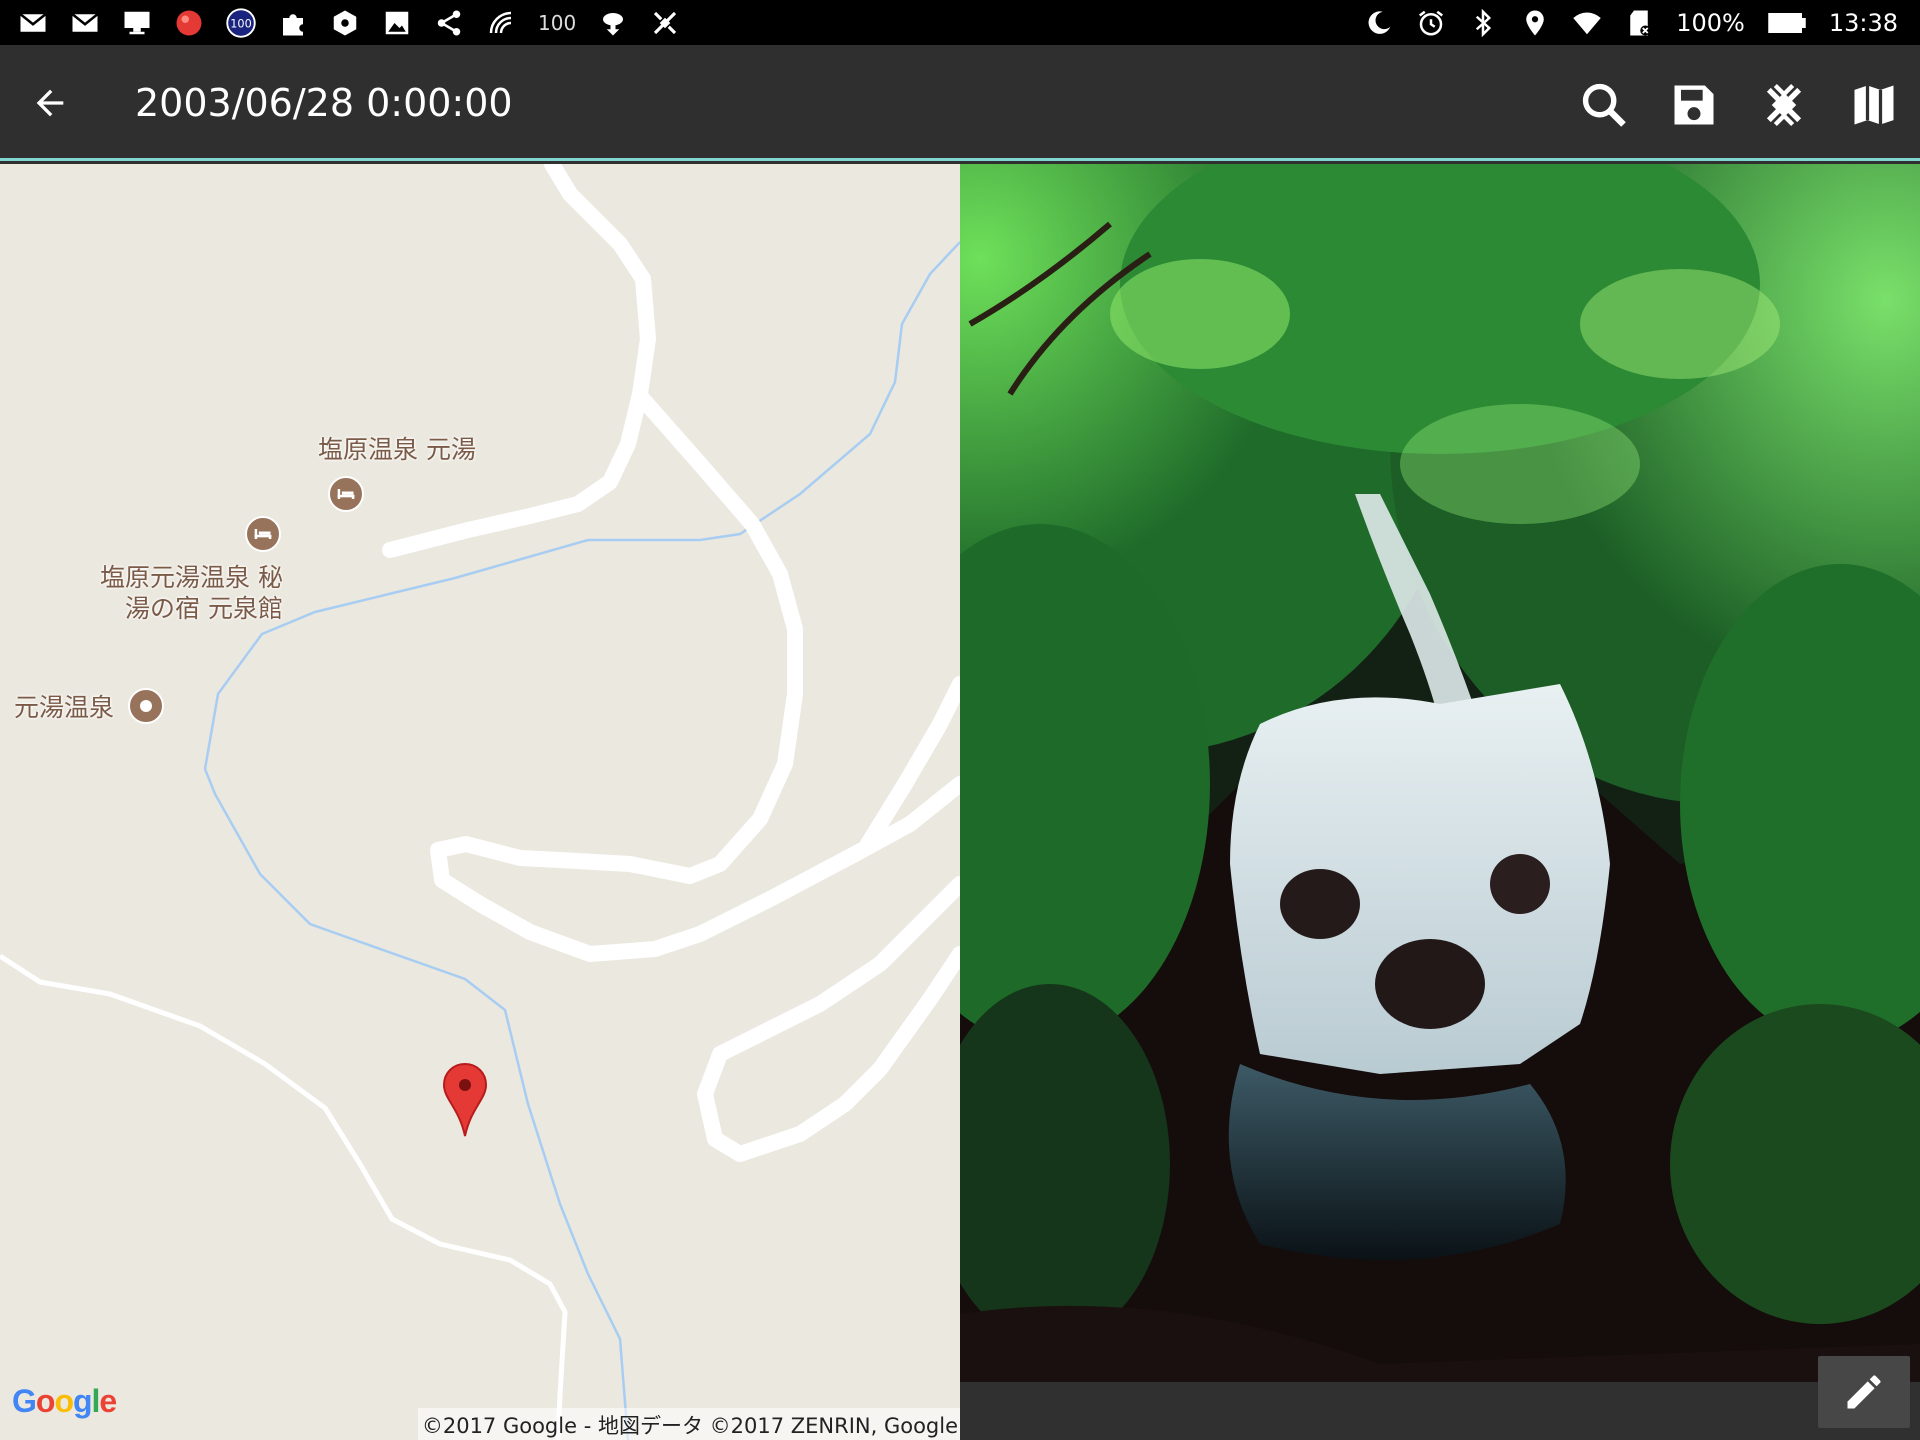  Describe the element at coordinates (137, 23) in the screenshot. I see `desktop-icon` at that location.